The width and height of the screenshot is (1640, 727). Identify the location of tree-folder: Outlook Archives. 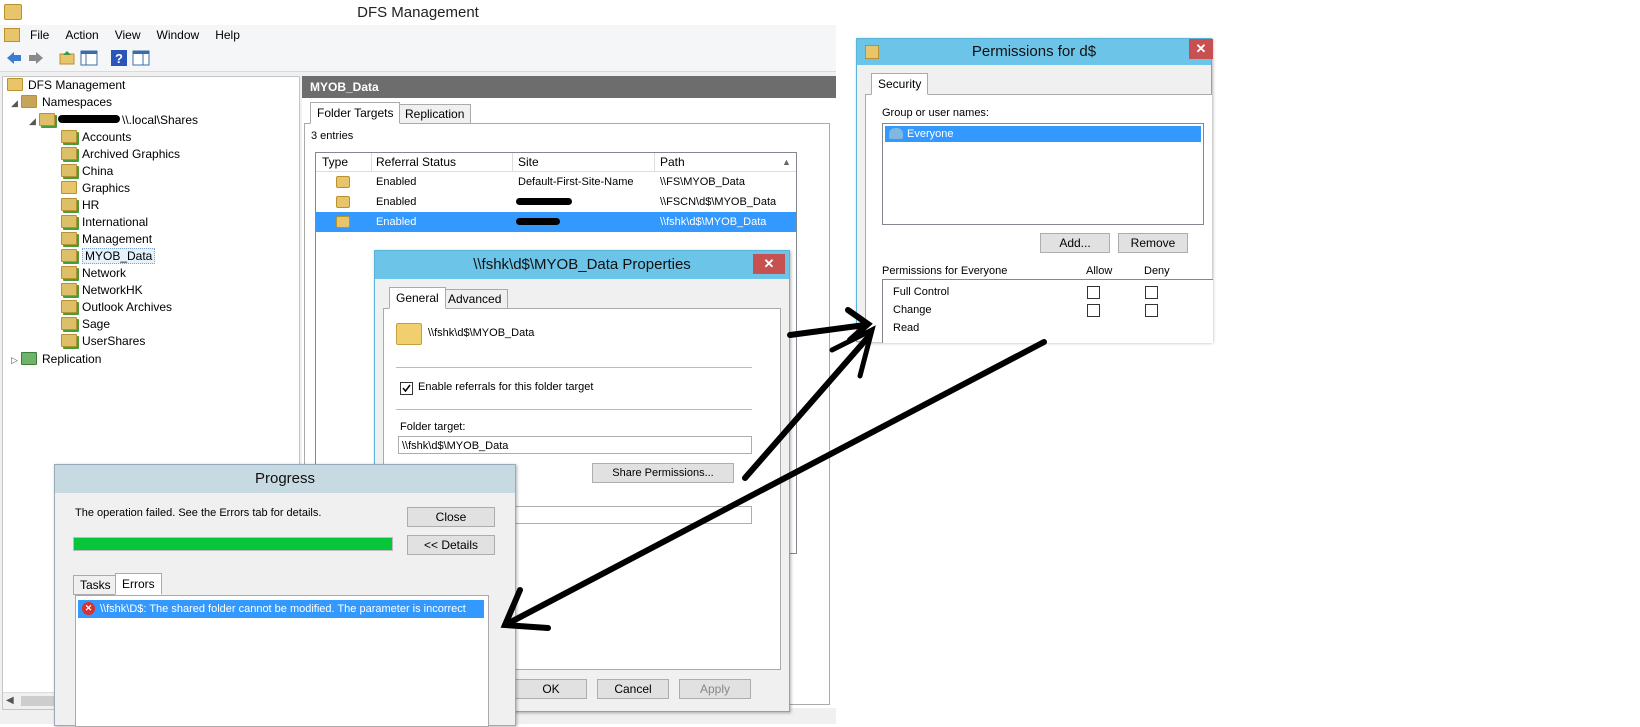
(116, 307).